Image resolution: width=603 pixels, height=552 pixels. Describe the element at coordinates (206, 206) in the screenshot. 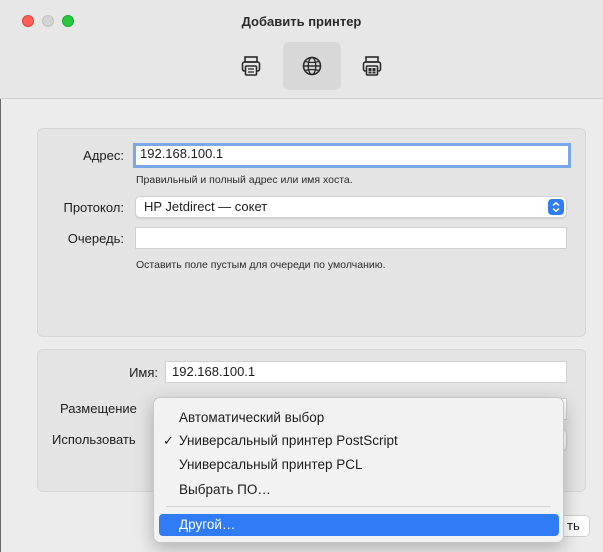

I see `protocol-value: HP Jetdirect — сокет` at that location.